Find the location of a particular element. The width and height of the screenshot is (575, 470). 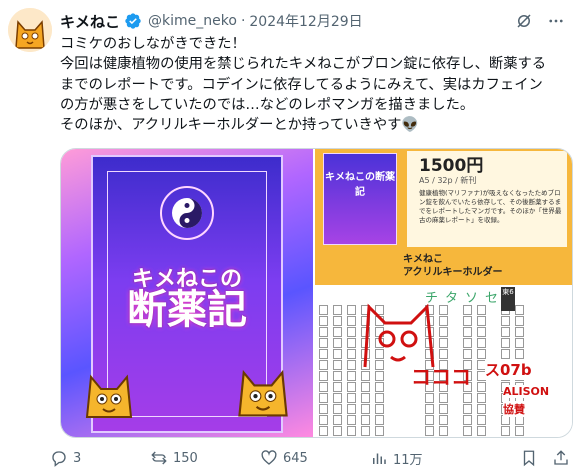

grok-icon is located at coordinates (524, 21).